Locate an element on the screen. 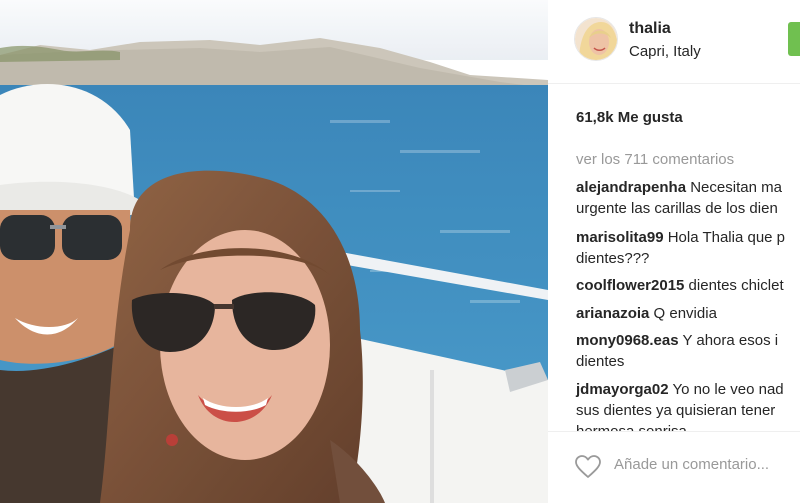 The image size is (800, 503). comment-username: jdmayorga02 is located at coordinates (622, 389).